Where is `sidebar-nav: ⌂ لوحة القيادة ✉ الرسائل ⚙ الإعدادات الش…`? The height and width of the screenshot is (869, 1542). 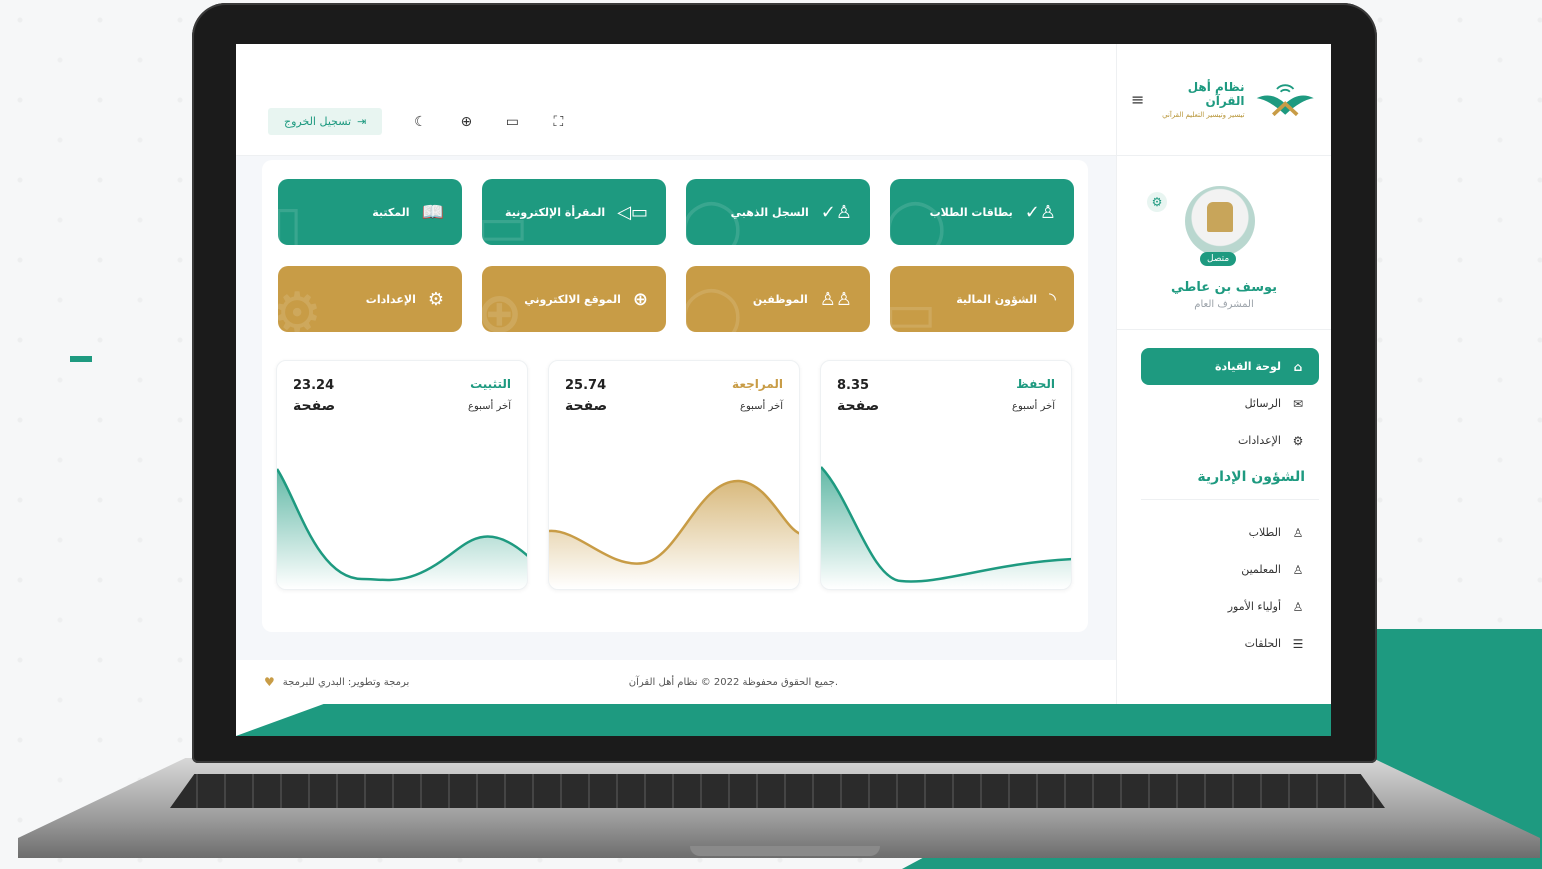
sidebar-nav: ⌂ لوحة القيادة ✉ الرسائل ⚙ الإعدادات الش… is located at coordinates (1224, 496).